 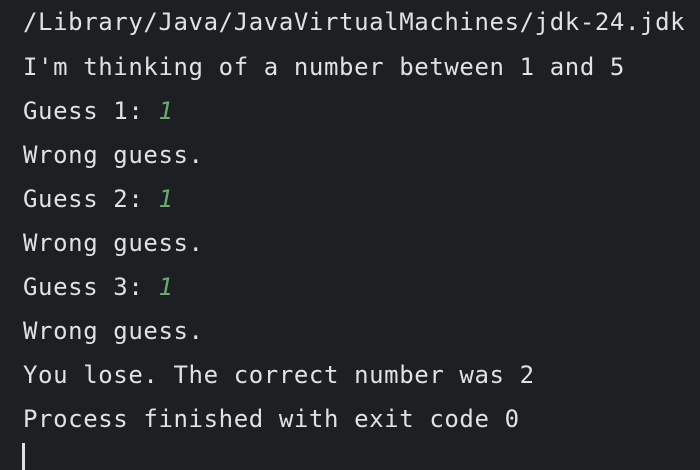 I want to click on guess-input-3: 1, so click(x=166, y=287).